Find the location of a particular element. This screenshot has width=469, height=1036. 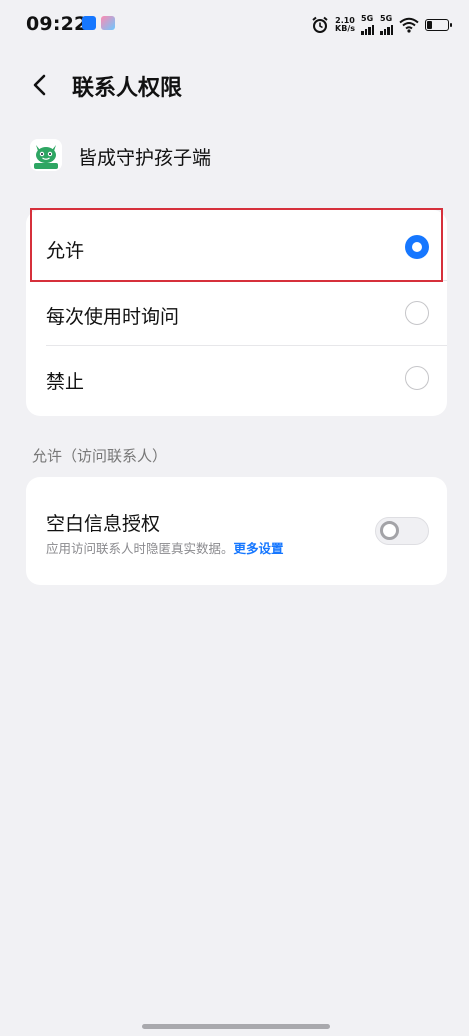

network-speed: 2.10 KB/s is located at coordinates (345, 25).